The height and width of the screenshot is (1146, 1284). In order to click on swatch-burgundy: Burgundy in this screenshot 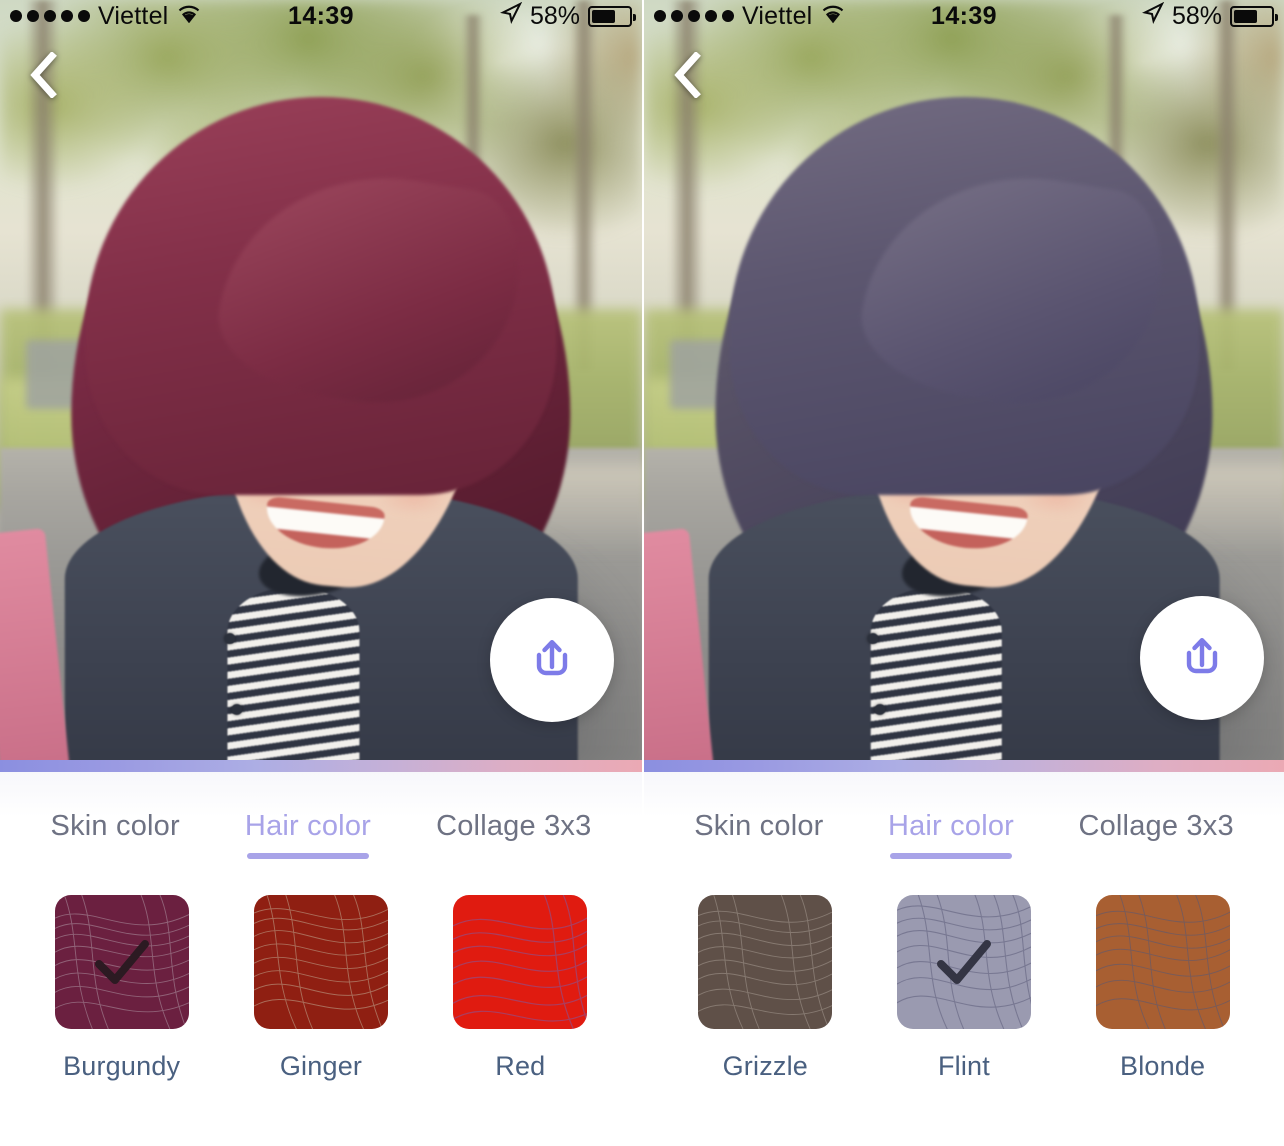, I will do `click(121, 988)`.